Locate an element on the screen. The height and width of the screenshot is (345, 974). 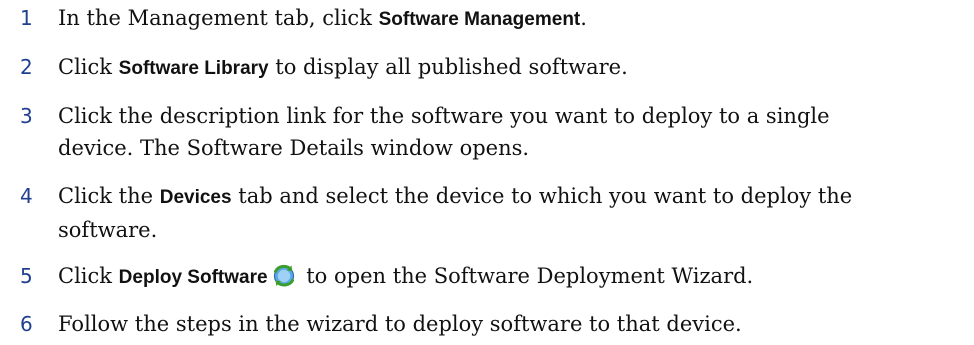
step-text-line: software. is located at coordinates (108, 230).